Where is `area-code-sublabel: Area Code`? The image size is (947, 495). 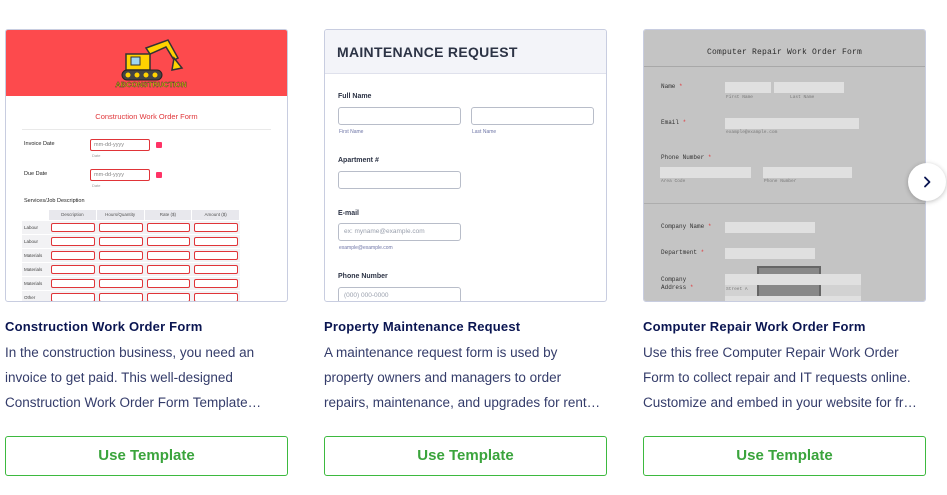
area-code-sublabel: Area Code is located at coordinates (673, 181).